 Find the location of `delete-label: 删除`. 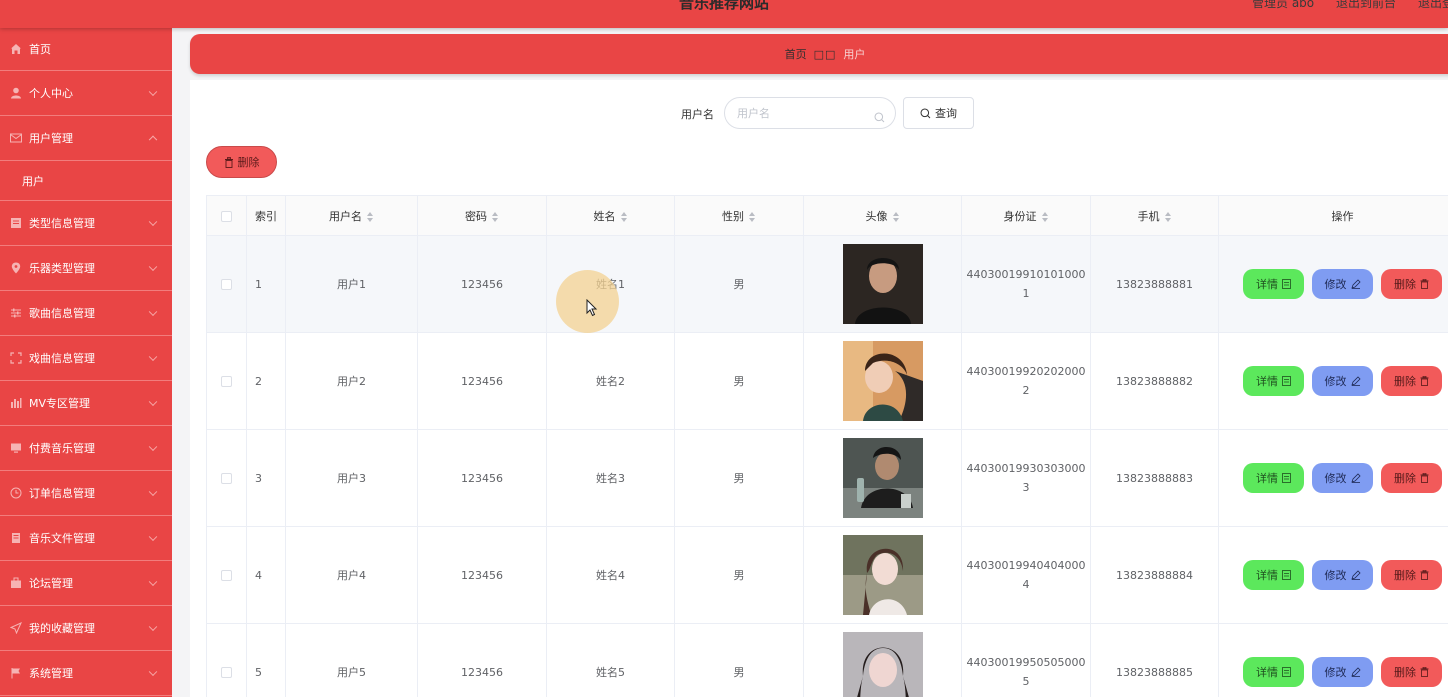

delete-label: 删除 is located at coordinates (1405, 575).